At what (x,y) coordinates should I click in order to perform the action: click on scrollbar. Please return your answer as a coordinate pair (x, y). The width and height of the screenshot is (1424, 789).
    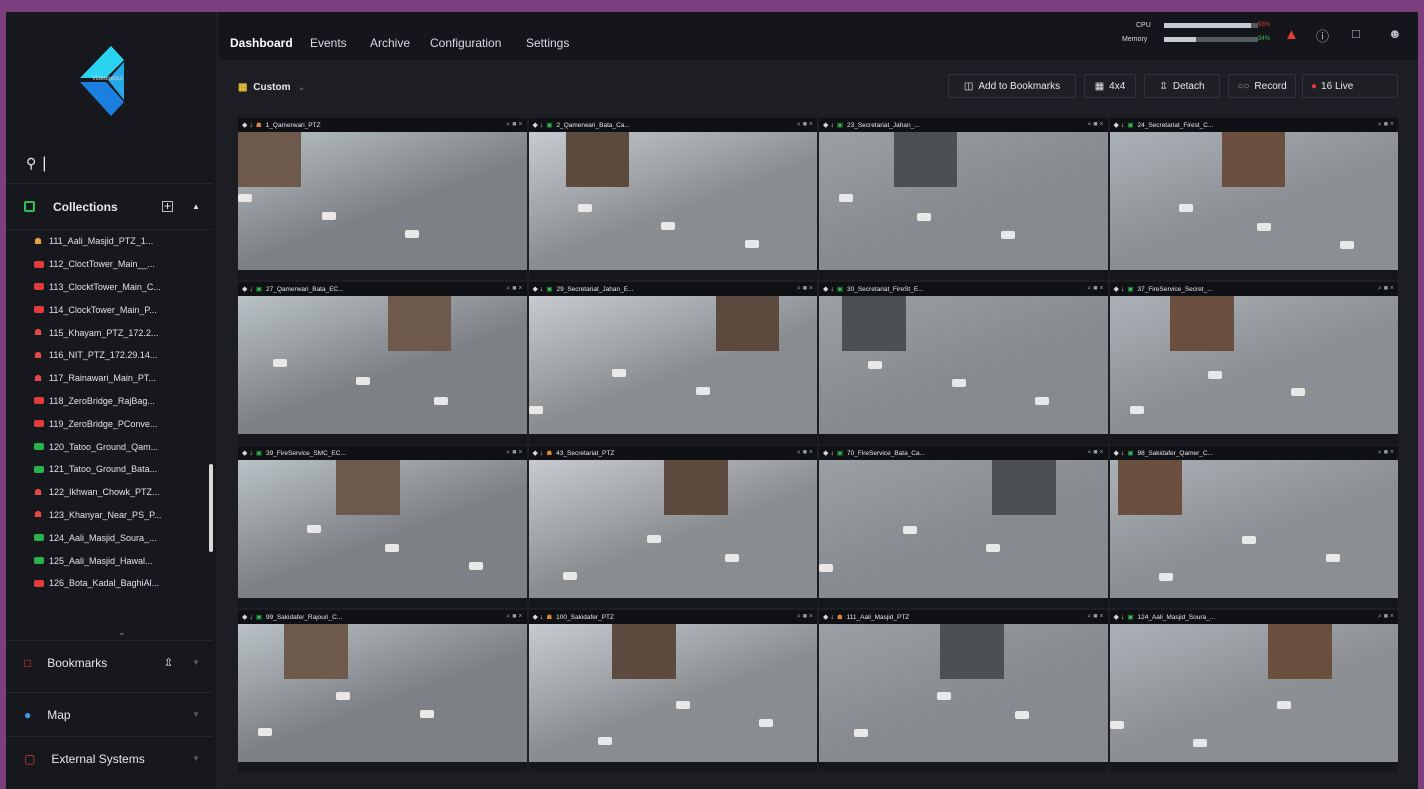
    Looking at the image, I should click on (211, 508).